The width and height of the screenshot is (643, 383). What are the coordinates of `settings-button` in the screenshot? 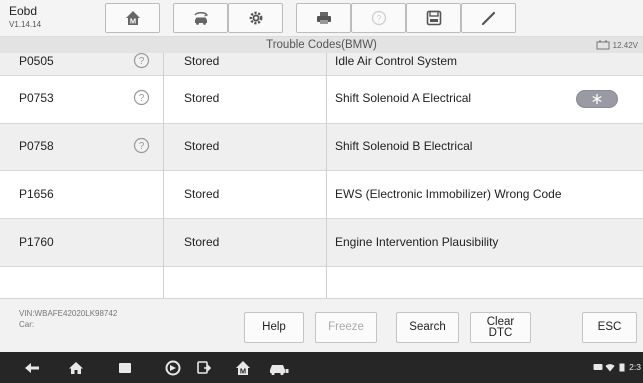 It's located at (255, 18).